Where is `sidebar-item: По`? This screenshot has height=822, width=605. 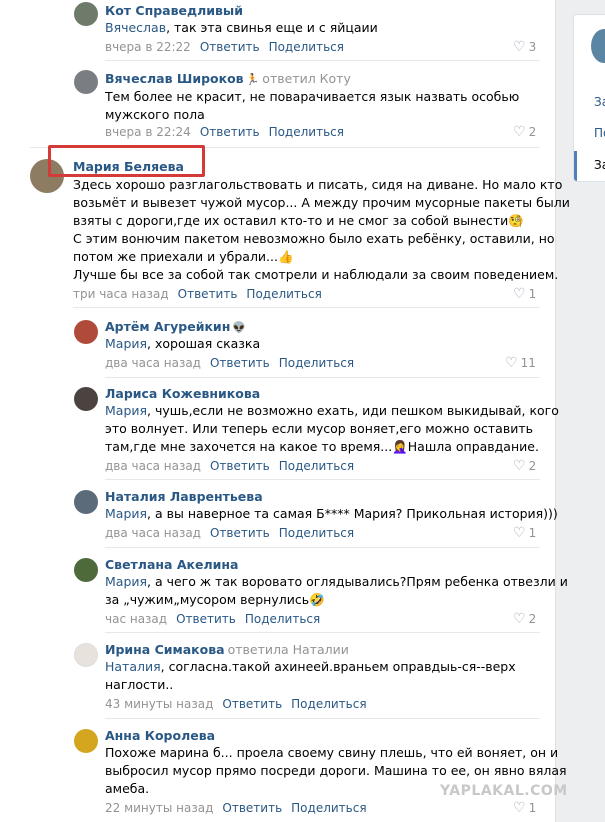
sidebar-item: По is located at coordinates (599, 133).